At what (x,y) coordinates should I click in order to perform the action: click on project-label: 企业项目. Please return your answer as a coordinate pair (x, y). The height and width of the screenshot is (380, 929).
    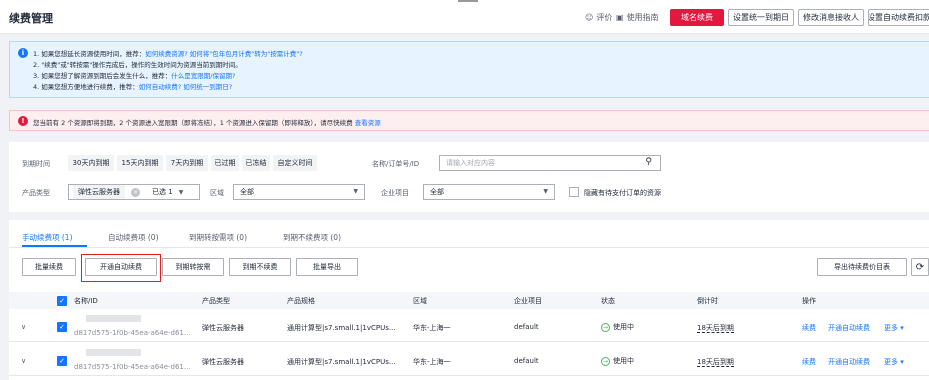
    Looking at the image, I should click on (395, 193).